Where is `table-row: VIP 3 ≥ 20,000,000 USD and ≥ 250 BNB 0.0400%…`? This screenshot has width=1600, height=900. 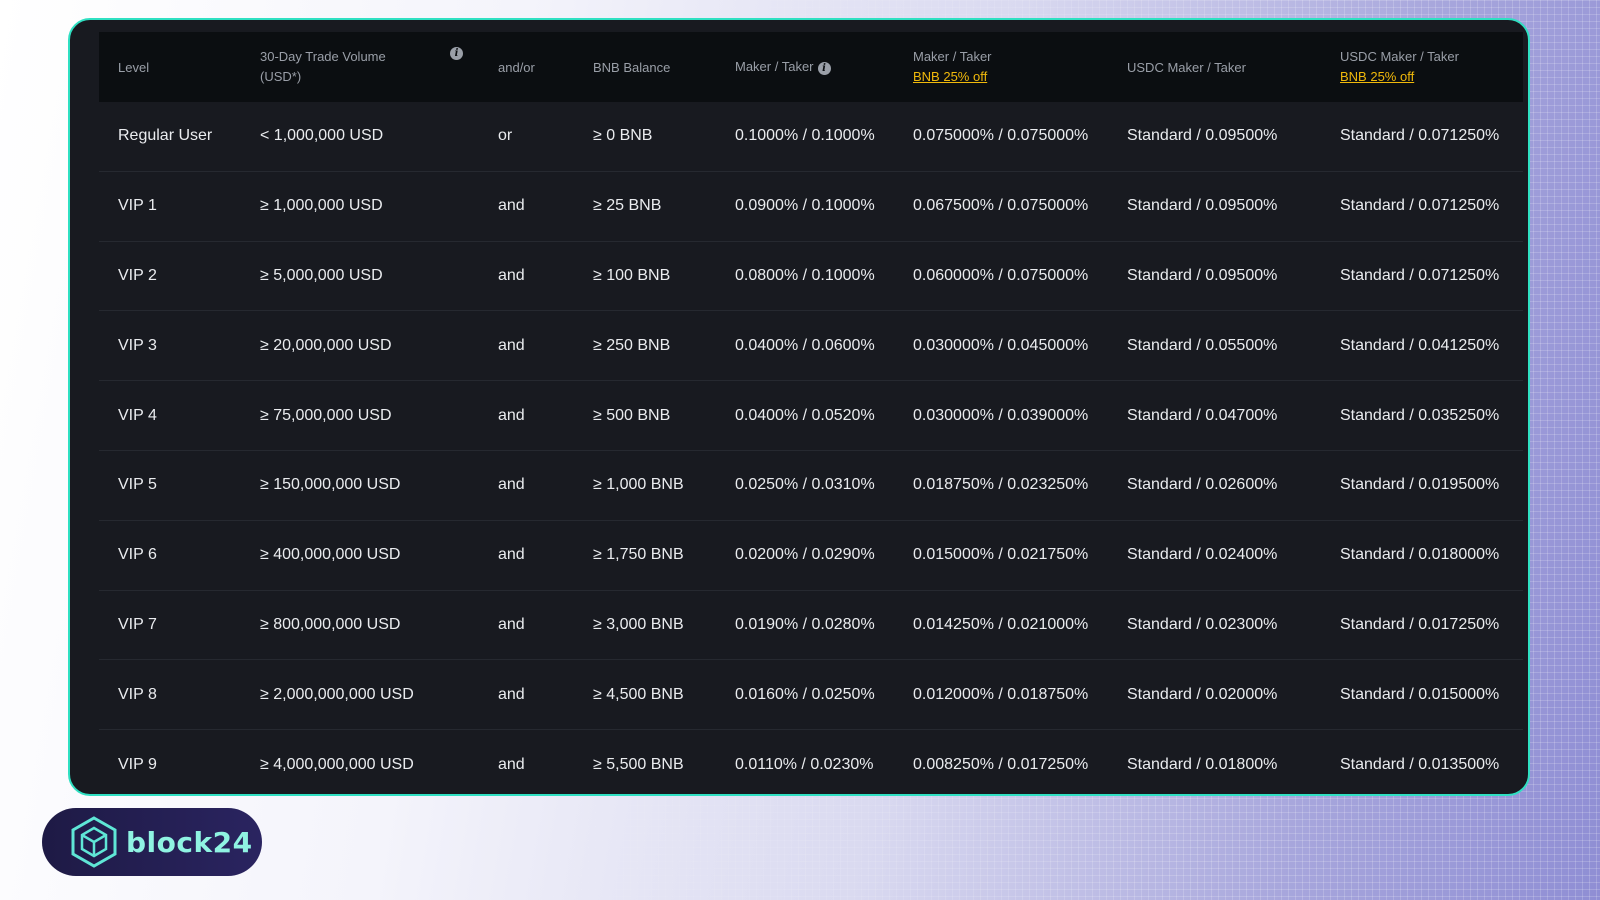
table-row: VIP 3 ≥ 20,000,000 USD and ≥ 250 BNB 0.0400%… is located at coordinates (811, 346).